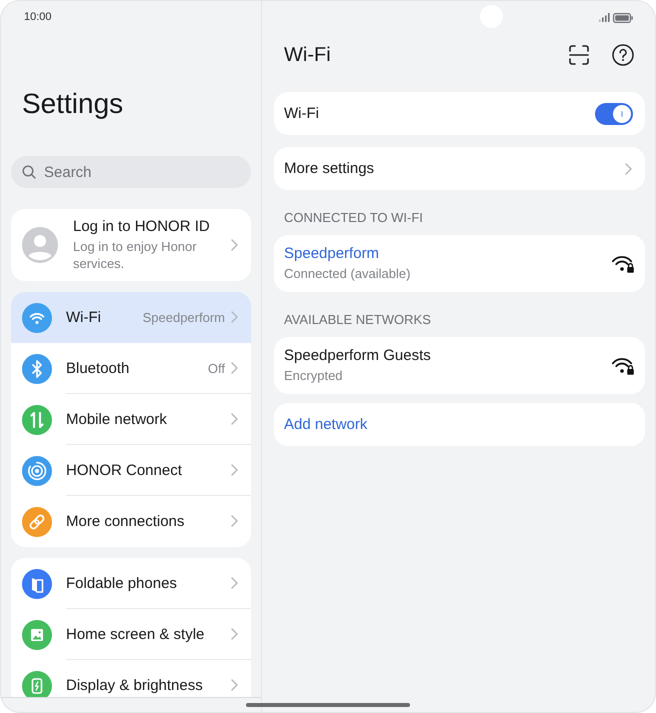 Image resolution: width=656 pixels, height=713 pixels. I want to click on search-icon, so click(29, 172).